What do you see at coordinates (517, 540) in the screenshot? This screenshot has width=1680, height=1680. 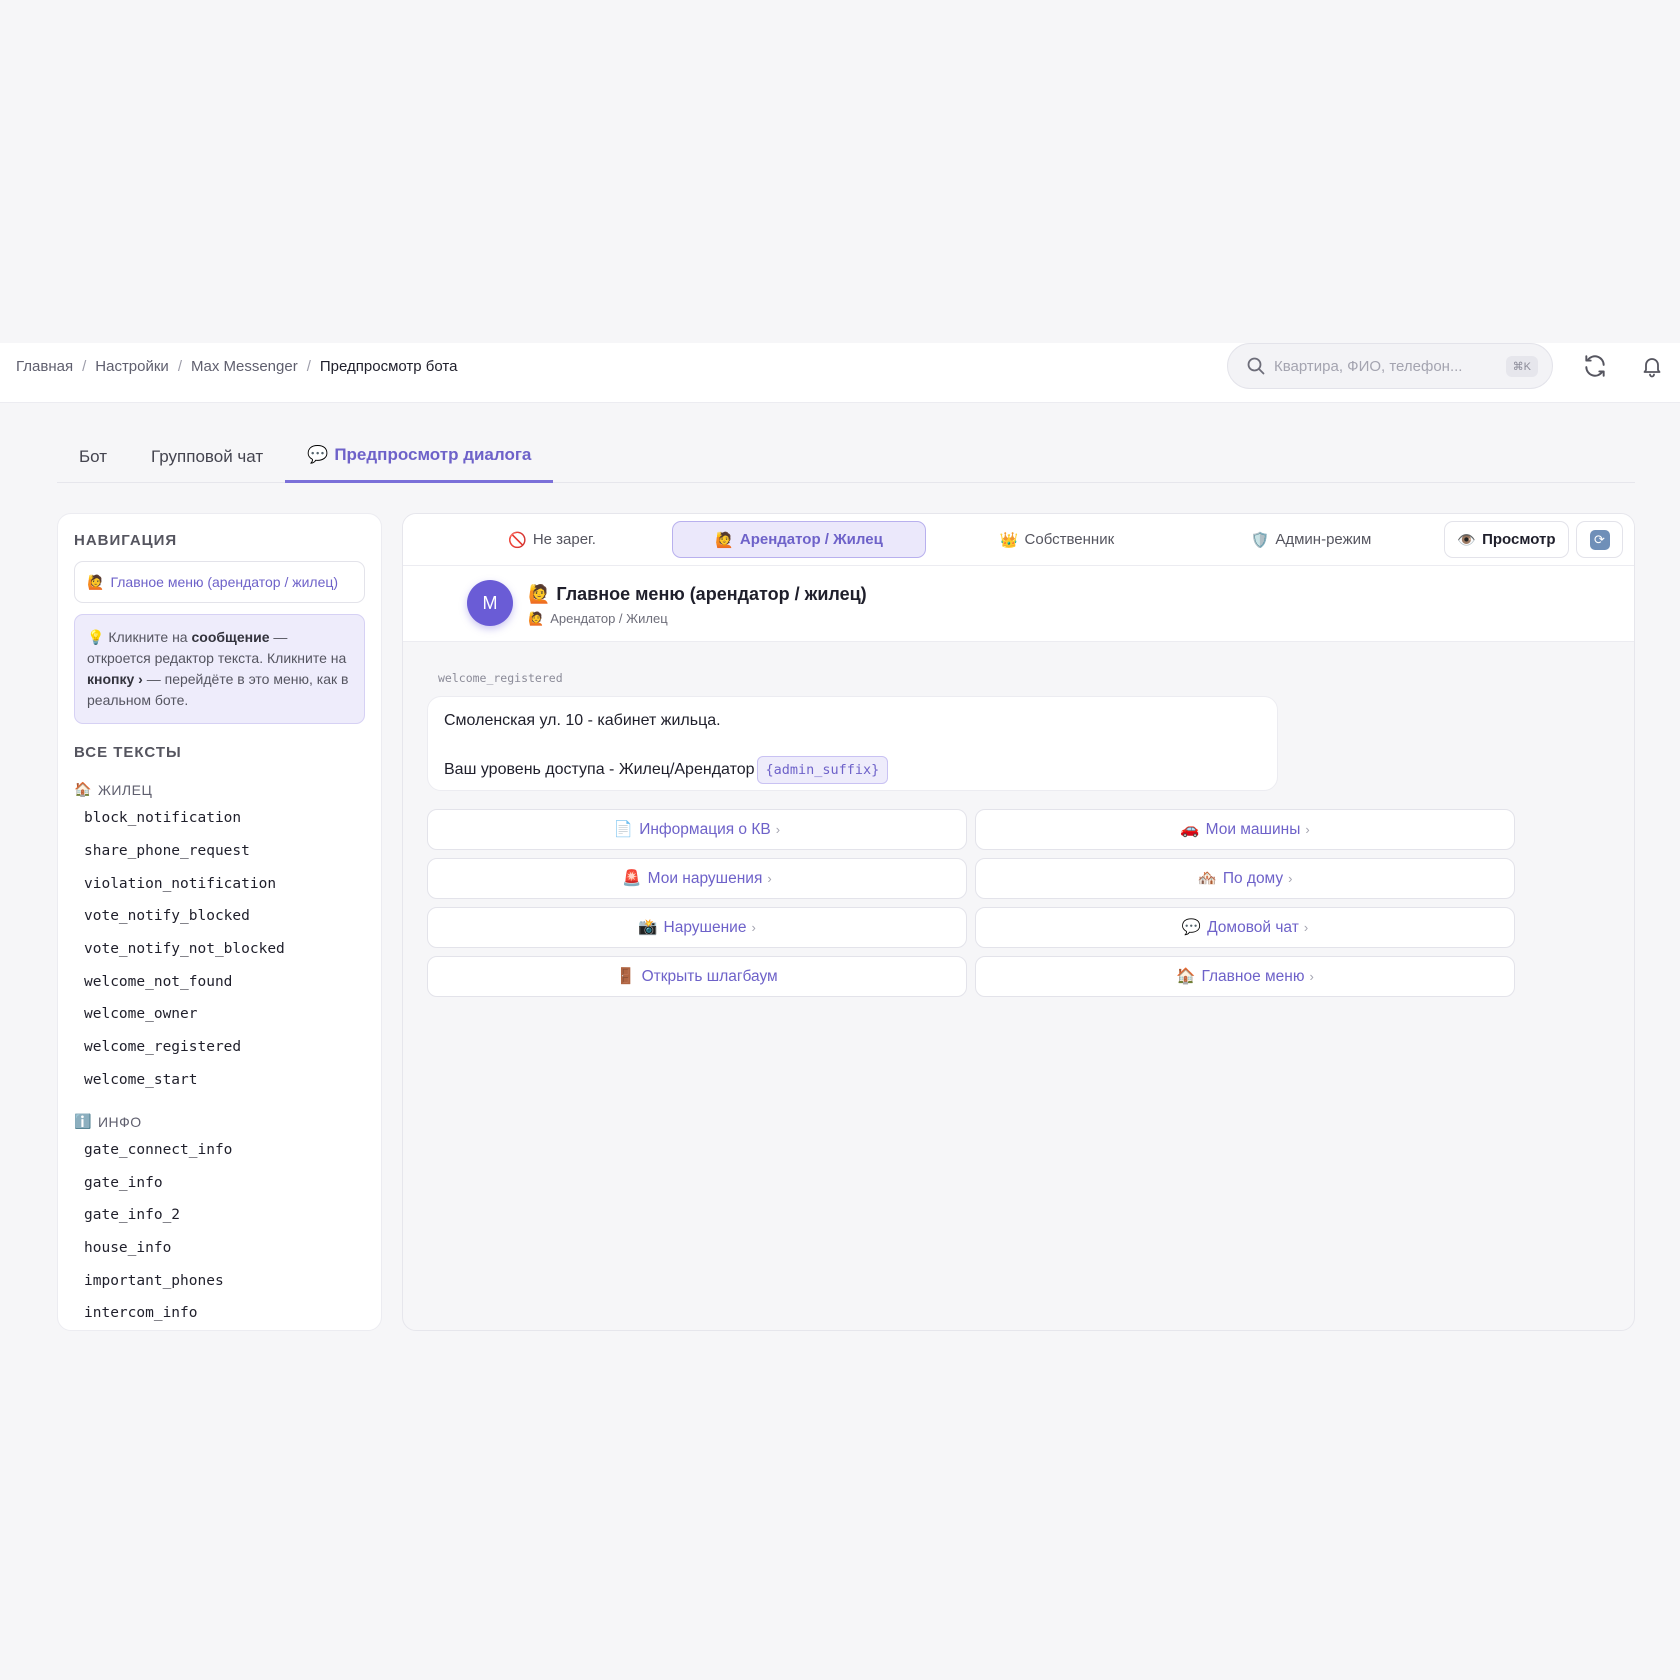 I see `prohibited-icon: 🚫` at bounding box center [517, 540].